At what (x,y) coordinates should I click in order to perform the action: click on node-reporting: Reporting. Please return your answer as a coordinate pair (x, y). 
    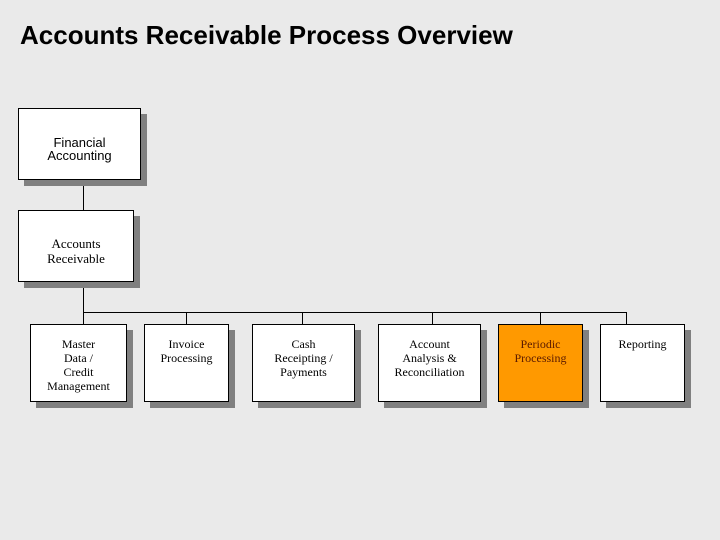
    Looking at the image, I should click on (642, 363).